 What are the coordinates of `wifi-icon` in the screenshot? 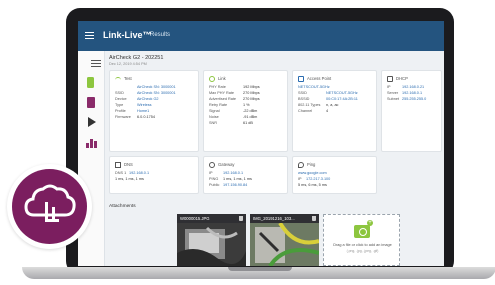 It's located at (118, 78).